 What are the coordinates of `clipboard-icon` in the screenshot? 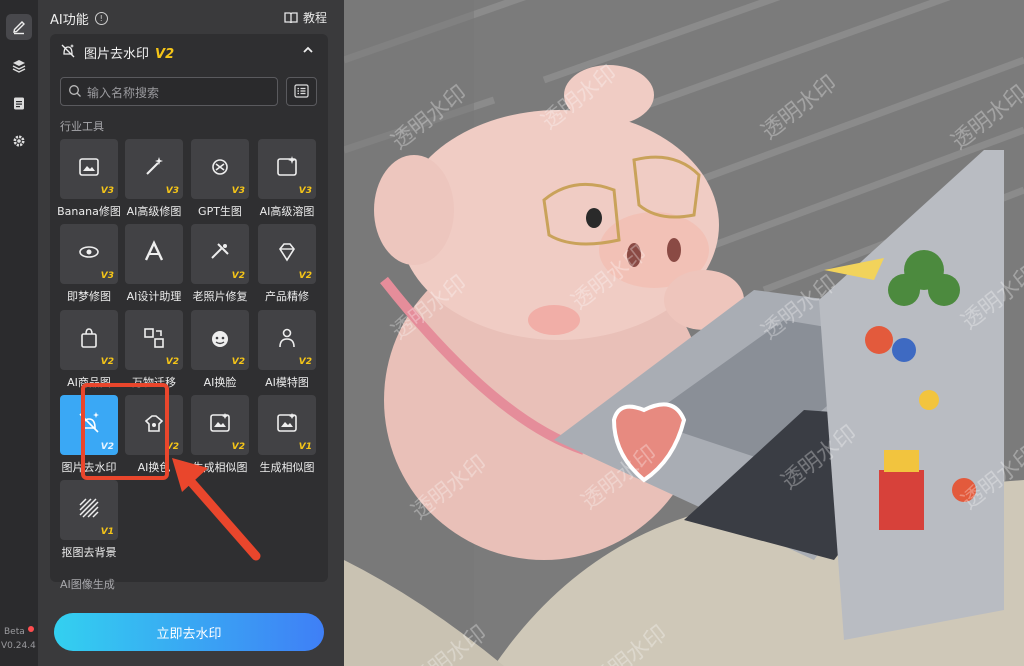 It's located at (19, 103).